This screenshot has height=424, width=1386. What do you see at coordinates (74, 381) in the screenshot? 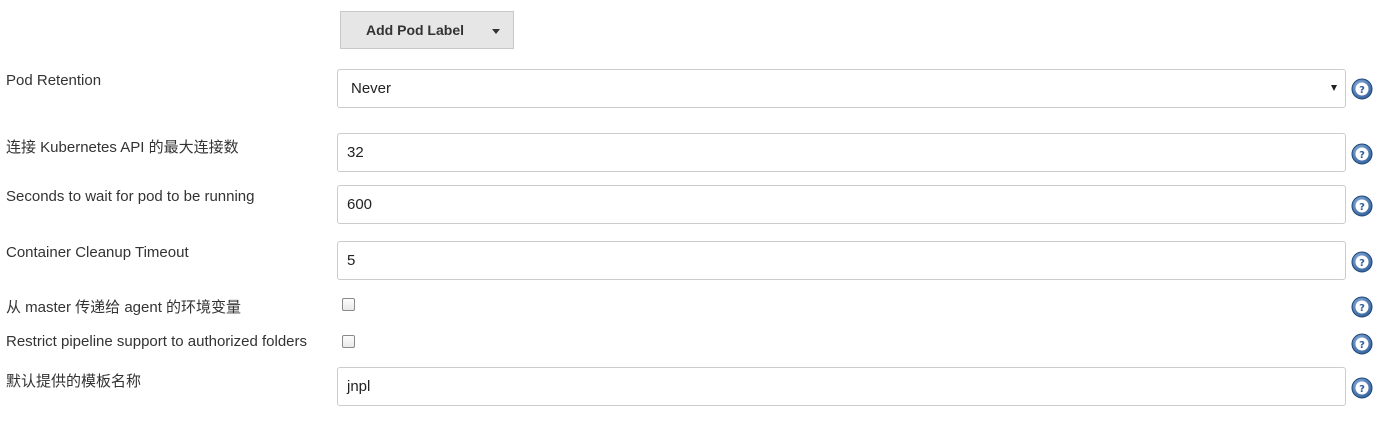
I see `default-template-label: 默认提供的模板名称` at bounding box center [74, 381].